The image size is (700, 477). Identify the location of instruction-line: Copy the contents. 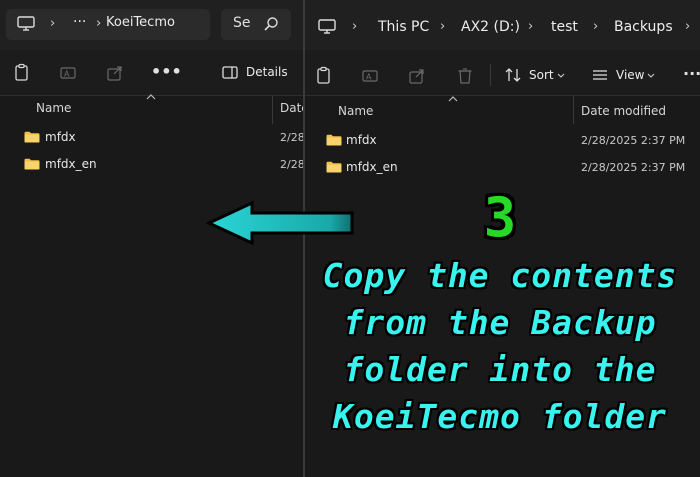
(500, 275).